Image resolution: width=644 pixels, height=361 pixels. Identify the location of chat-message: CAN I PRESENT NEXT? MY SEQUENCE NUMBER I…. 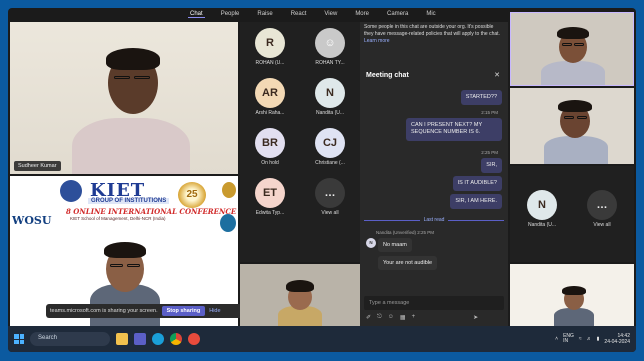
(454, 129).